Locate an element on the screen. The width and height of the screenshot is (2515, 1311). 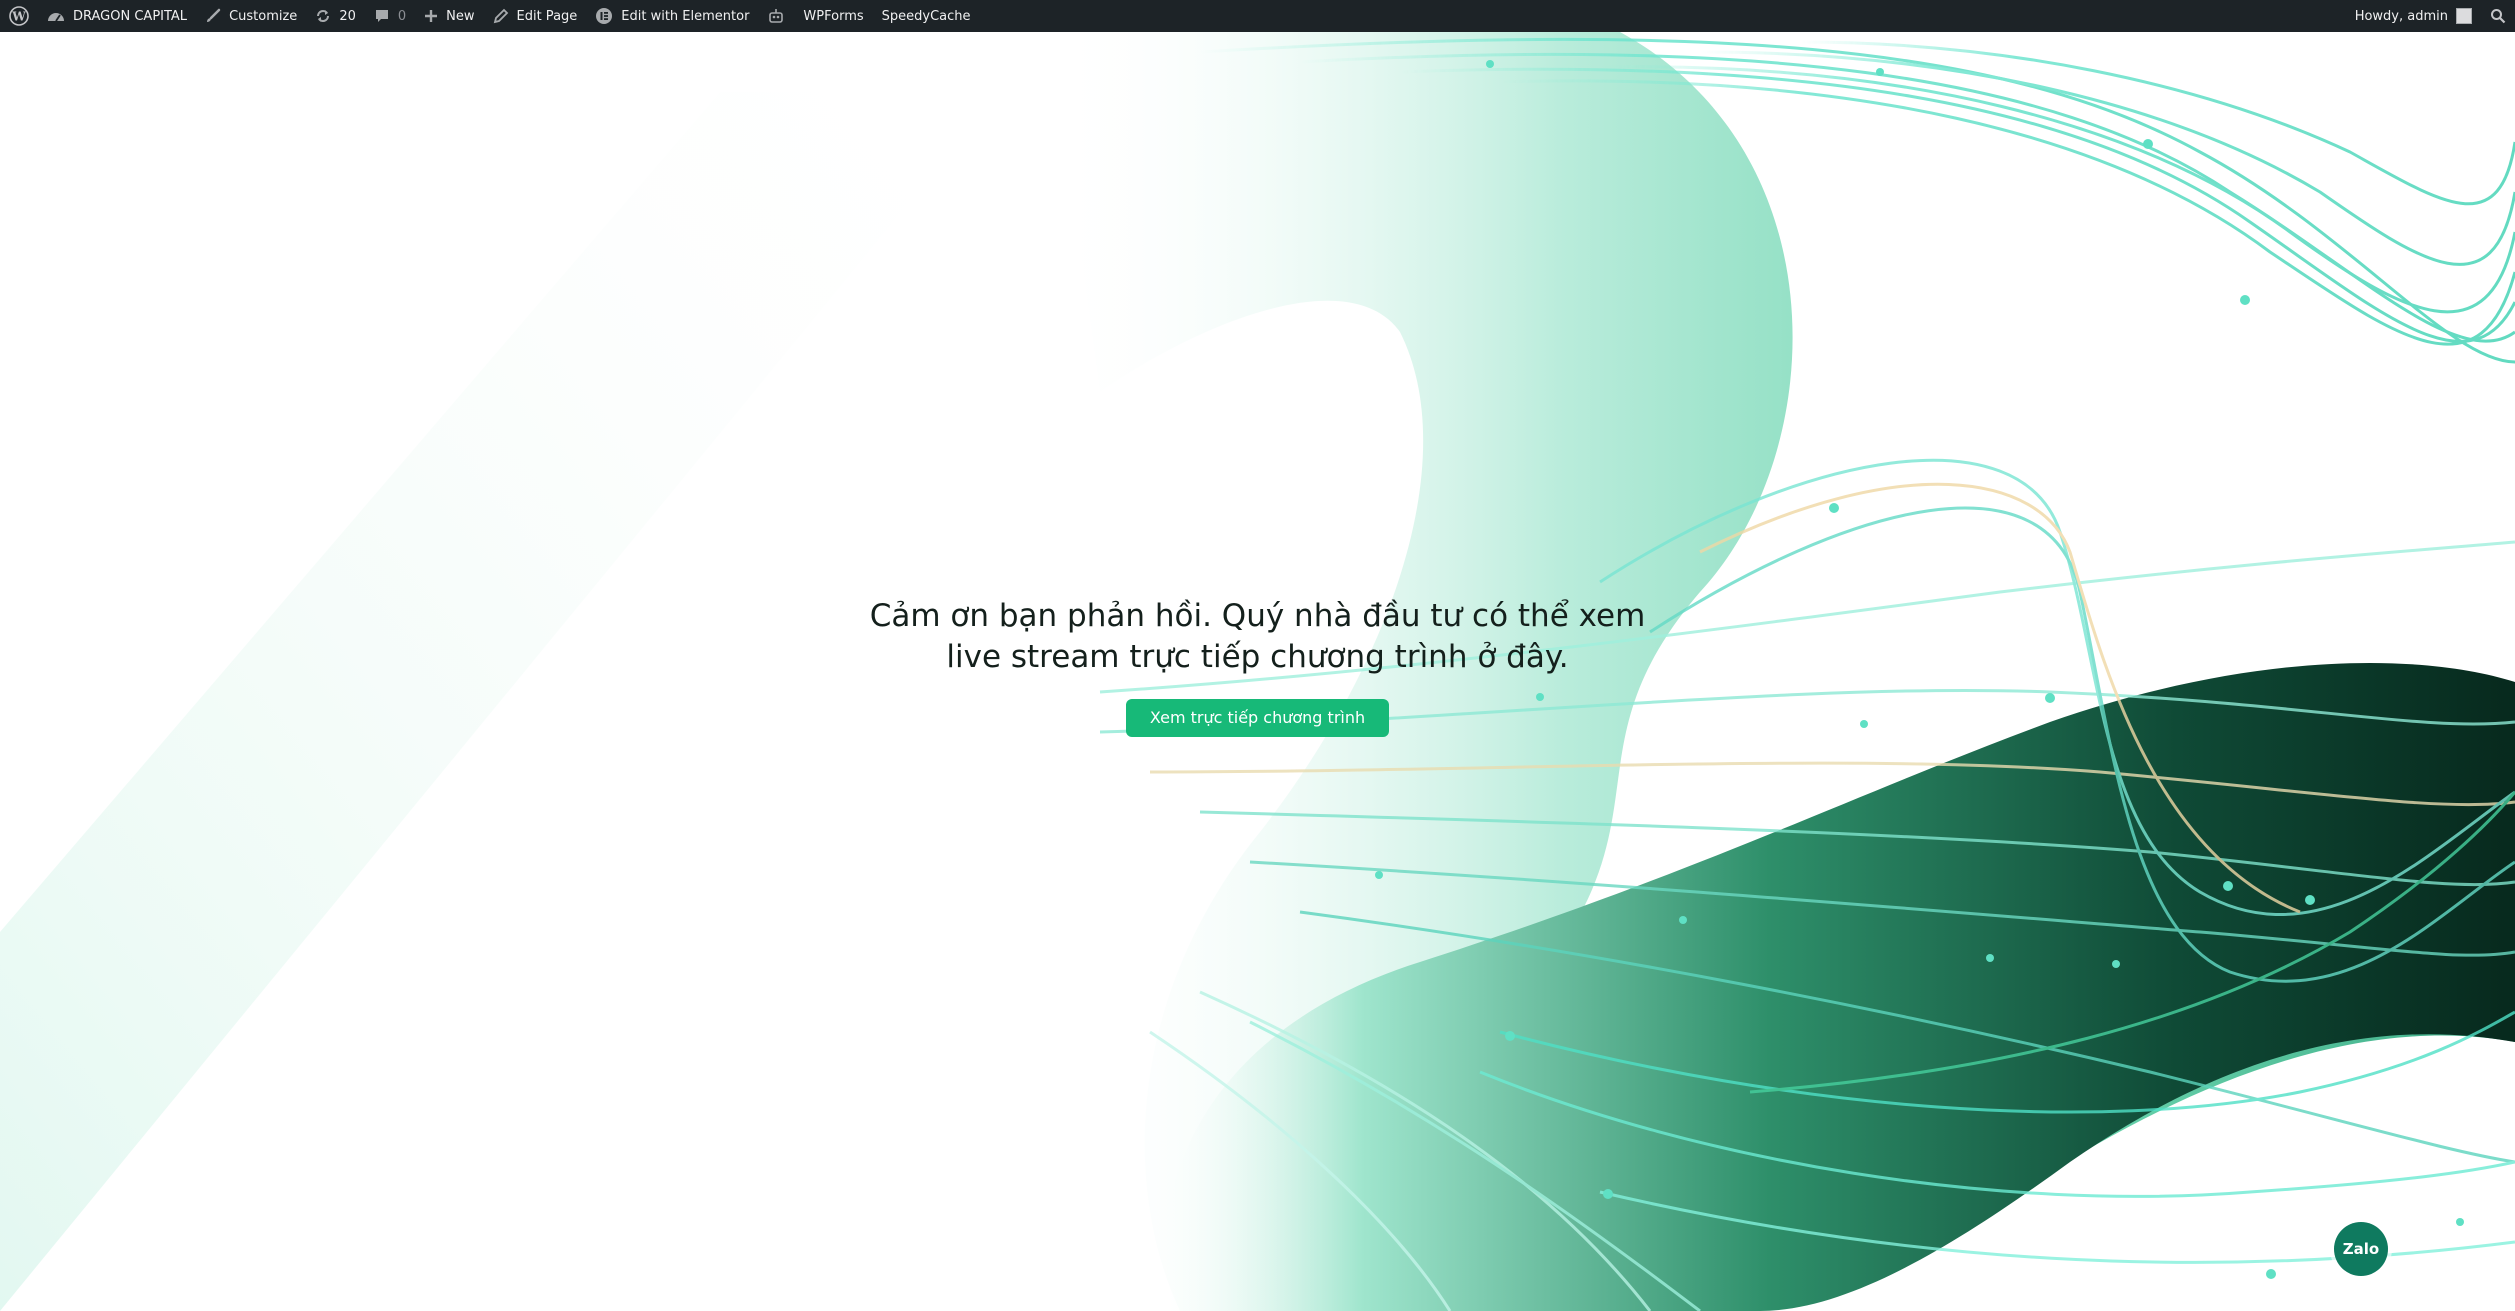
plugin-bot-menu is located at coordinates (776, 16).